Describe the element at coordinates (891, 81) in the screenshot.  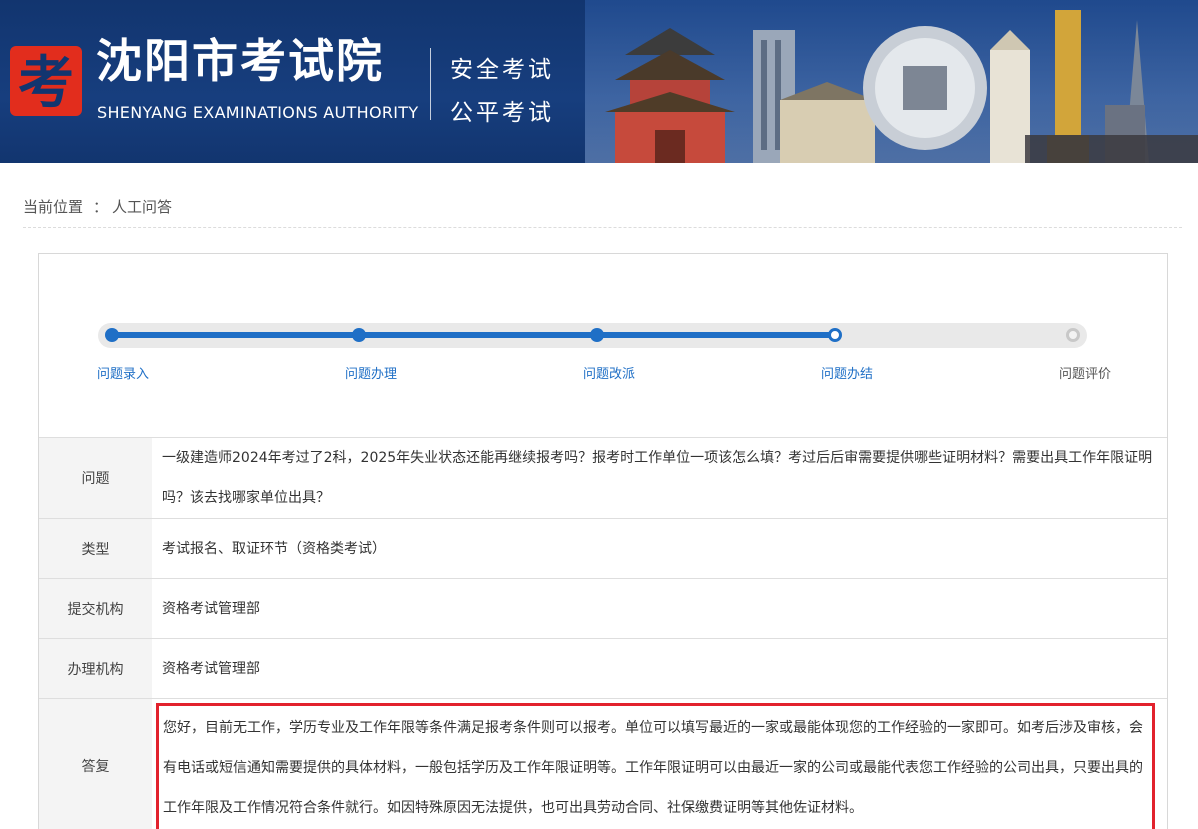
I see `city-landmarks-banner` at that location.